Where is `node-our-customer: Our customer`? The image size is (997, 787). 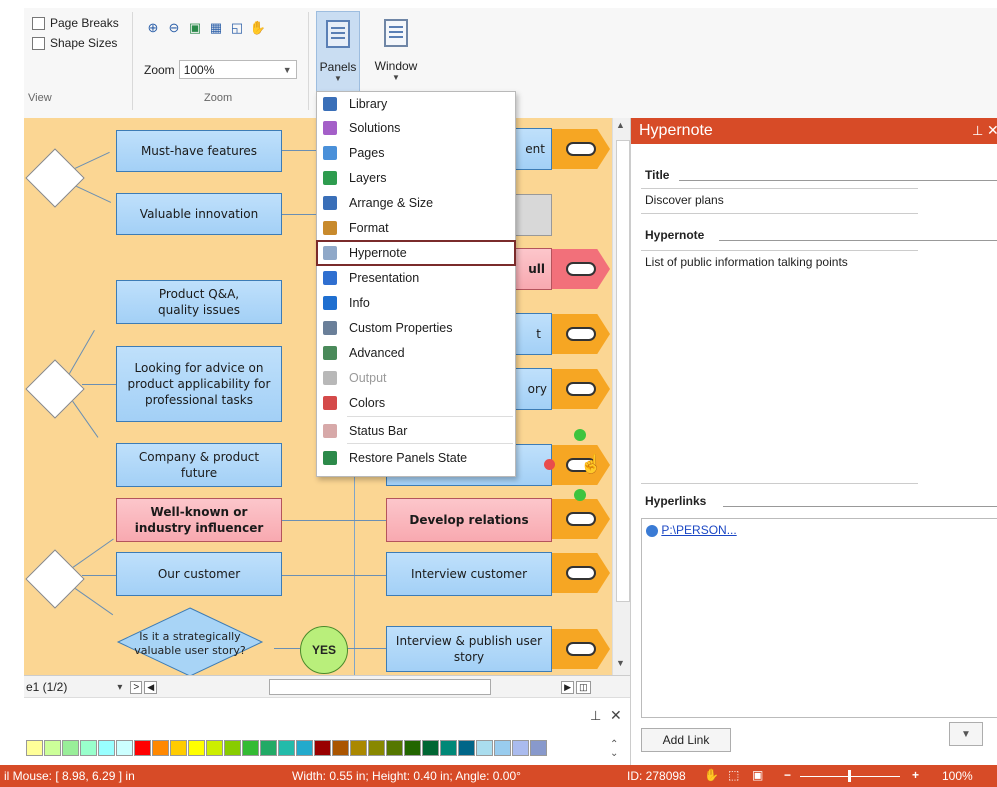 node-our-customer: Our customer is located at coordinates (199, 574).